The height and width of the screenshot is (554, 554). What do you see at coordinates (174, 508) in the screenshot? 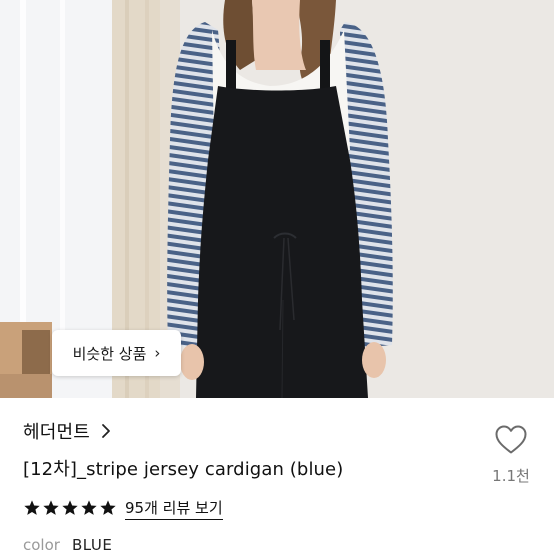
I see `review-link: 95개 리뷰 보기` at bounding box center [174, 508].